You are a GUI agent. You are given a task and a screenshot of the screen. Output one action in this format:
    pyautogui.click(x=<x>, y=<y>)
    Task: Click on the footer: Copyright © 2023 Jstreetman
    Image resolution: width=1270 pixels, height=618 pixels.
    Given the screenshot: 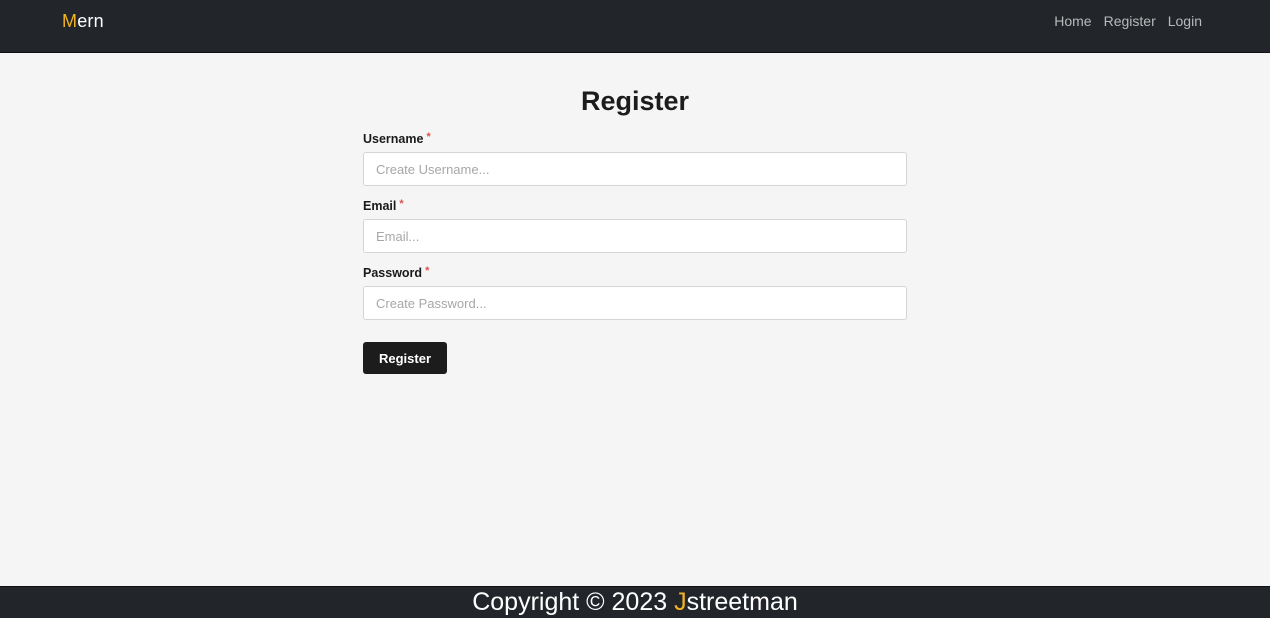 What is the action you would take?
    pyautogui.click(x=635, y=602)
    